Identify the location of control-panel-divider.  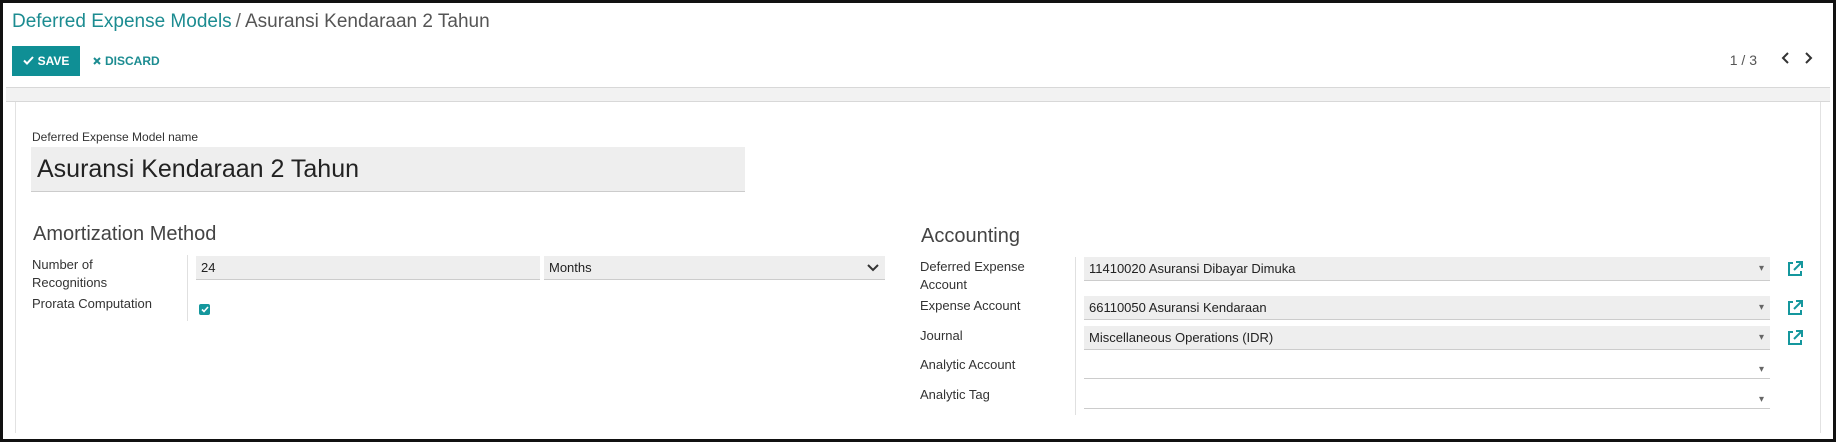
(918, 94).